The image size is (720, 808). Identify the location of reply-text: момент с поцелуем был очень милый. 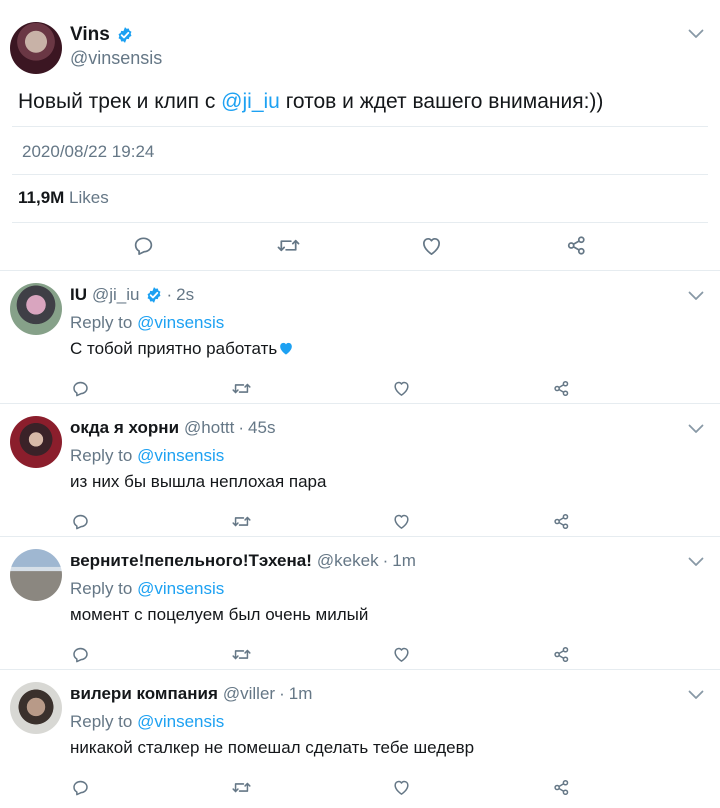
(219, 614).